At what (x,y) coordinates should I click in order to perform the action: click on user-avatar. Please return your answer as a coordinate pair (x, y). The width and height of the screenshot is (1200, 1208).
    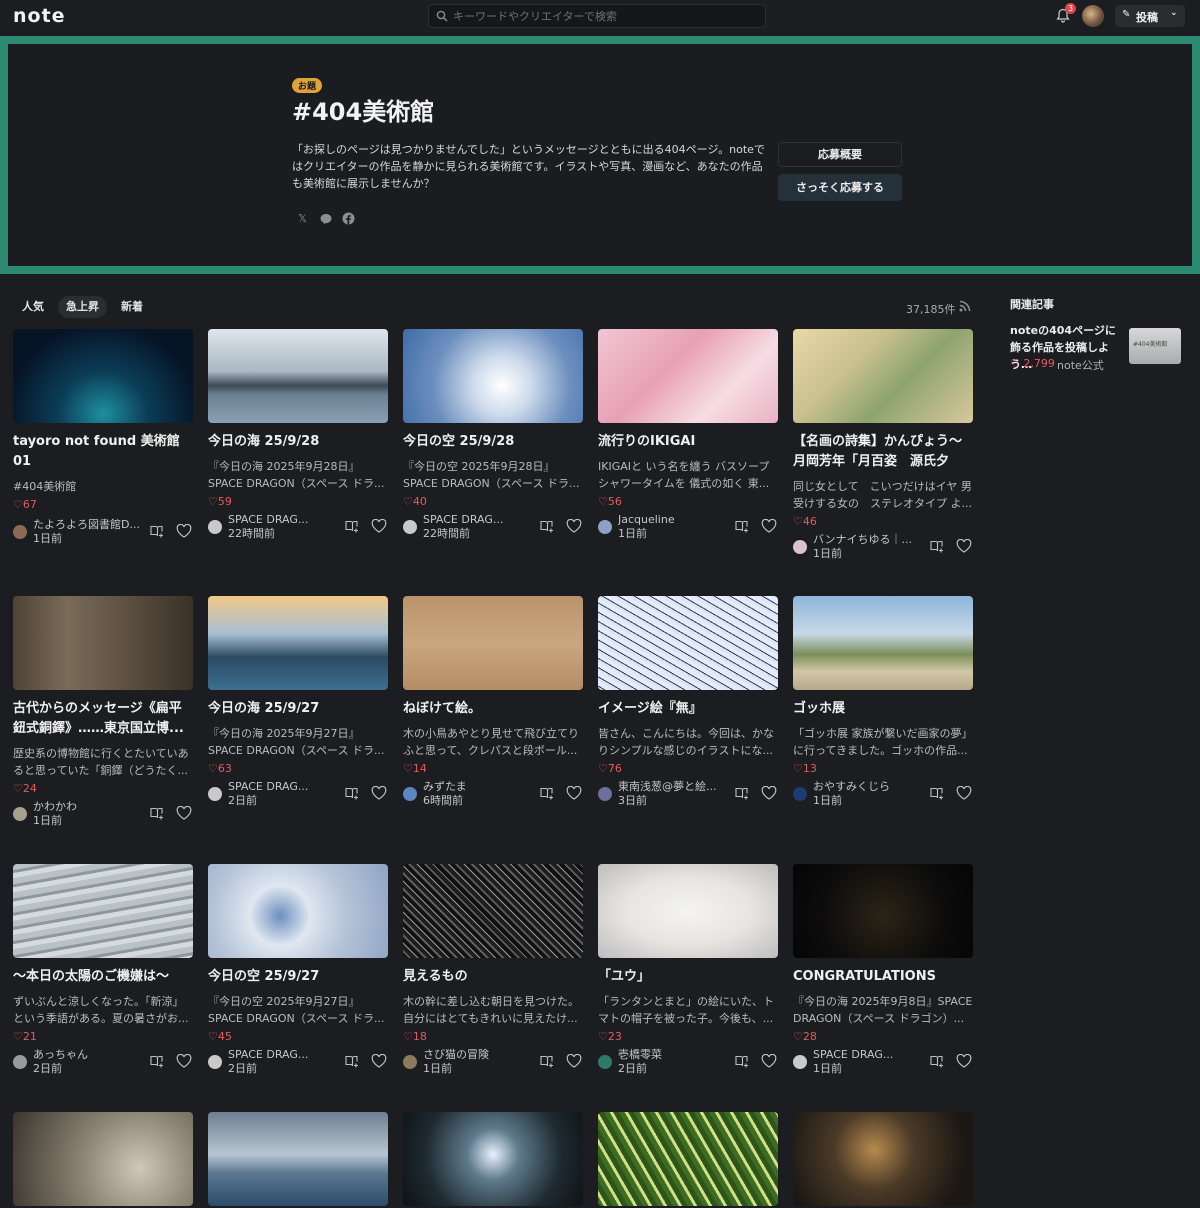
    Looking at the image, I should click on (1093, 16).